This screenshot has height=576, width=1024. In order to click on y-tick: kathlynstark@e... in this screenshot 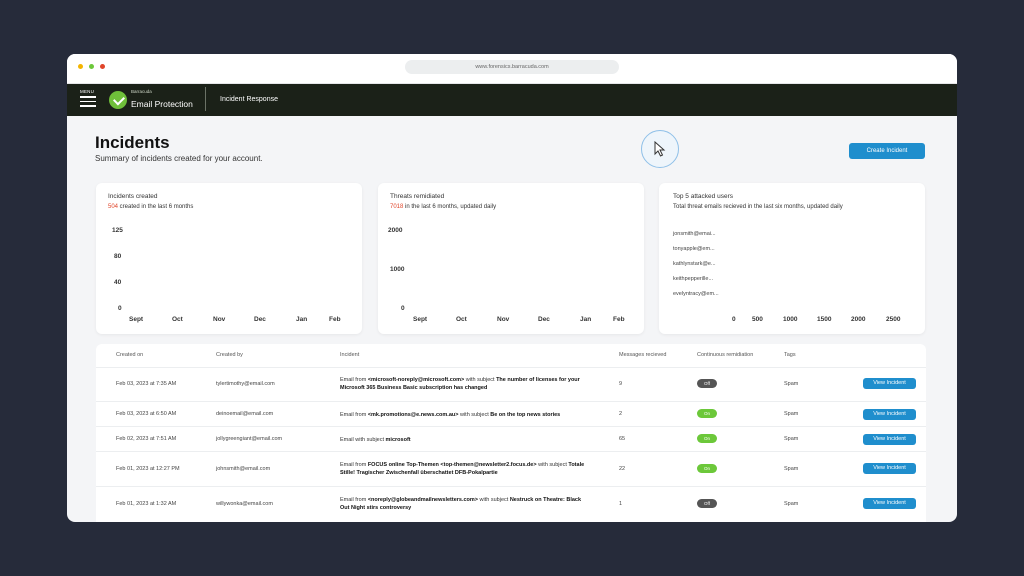, I will do `click(694, 264)`.